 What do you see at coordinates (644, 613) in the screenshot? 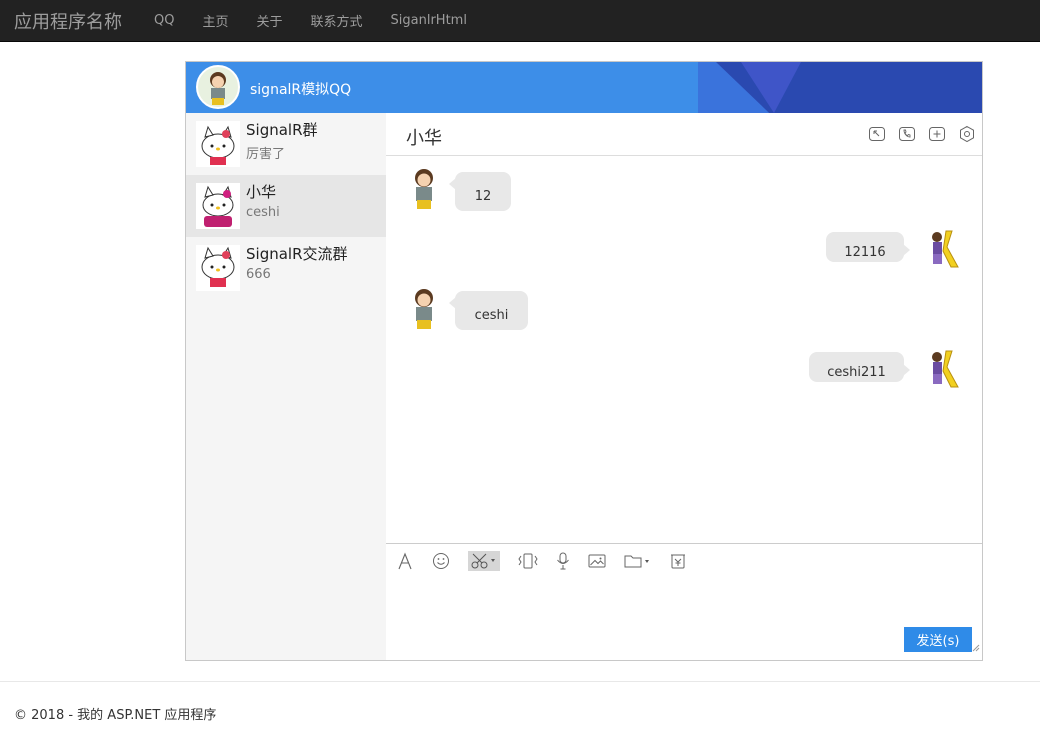
I see `message-input` at bounding box center [644, 613].